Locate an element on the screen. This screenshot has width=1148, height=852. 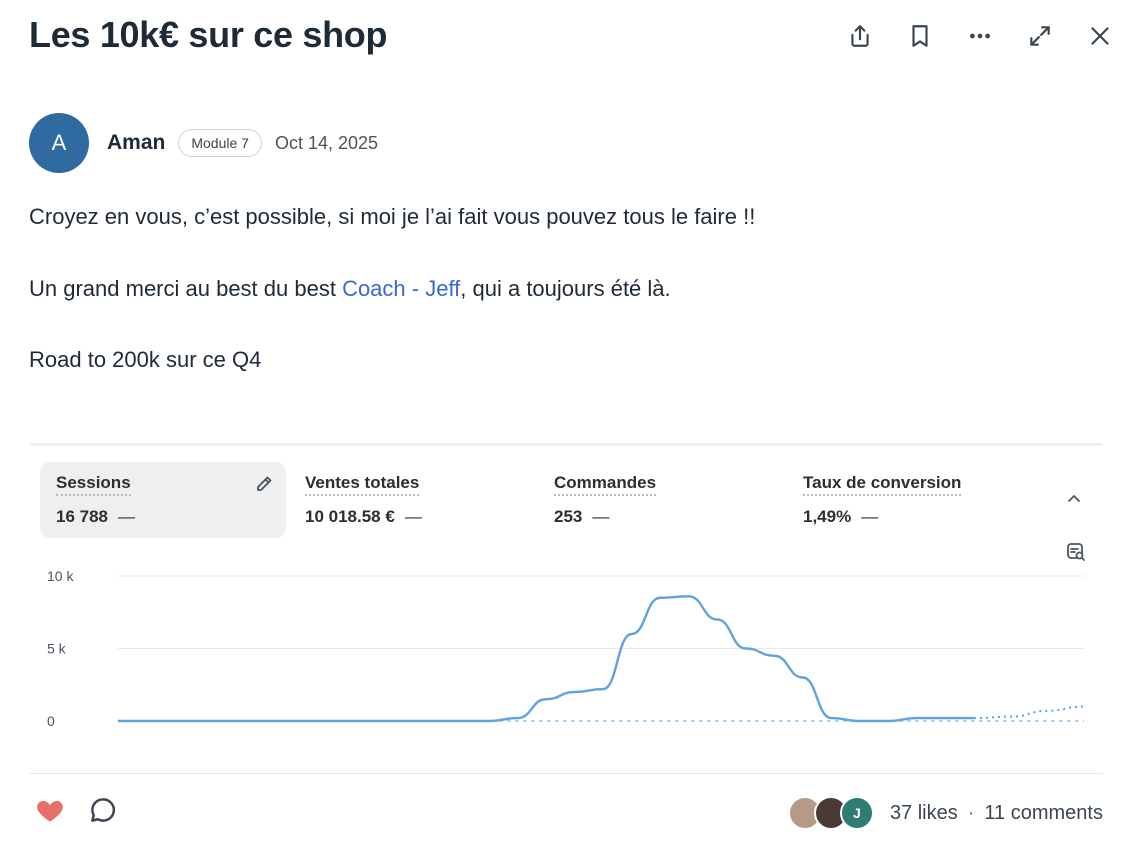
author-row: A Aman Module 7 Oct 14, 2025 is located at coordinates (203, 143).